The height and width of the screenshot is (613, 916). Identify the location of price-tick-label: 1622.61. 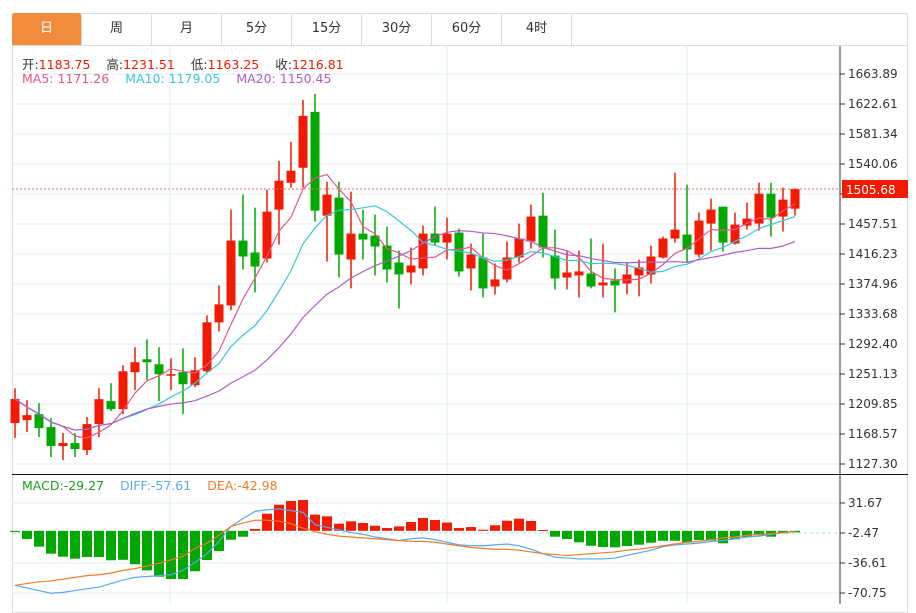
(873, 104).